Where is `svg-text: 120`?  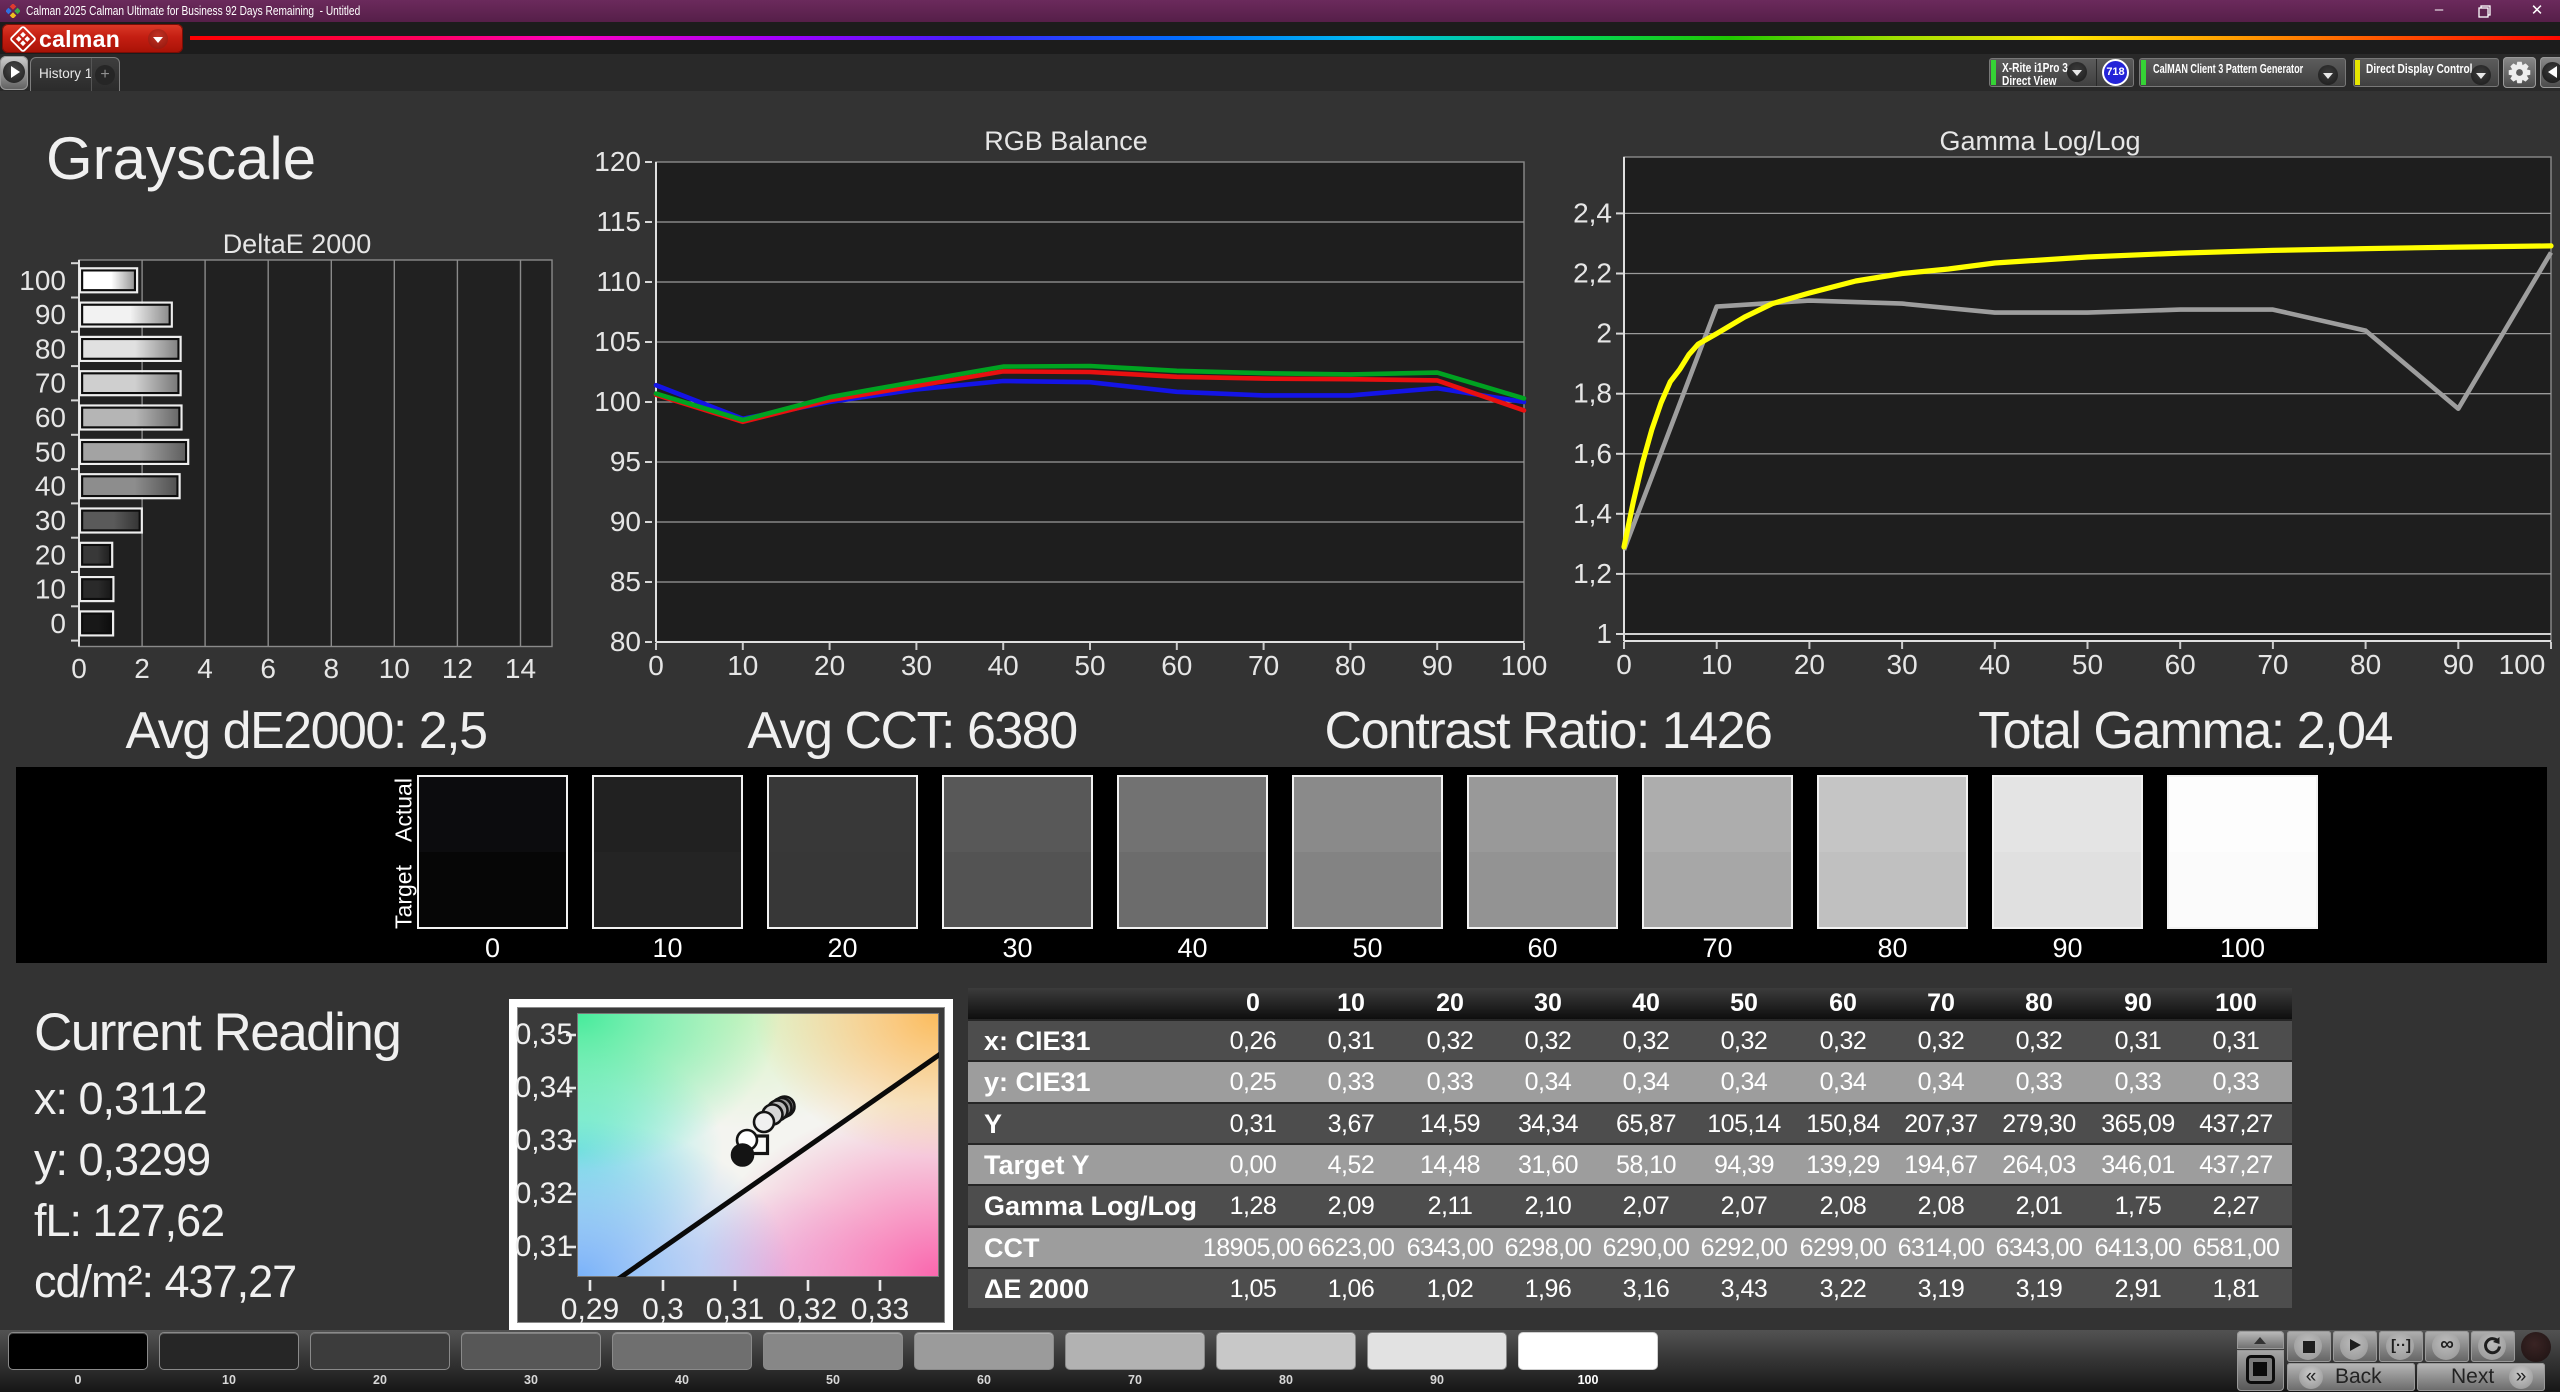 svg-text: 120 is located at coordinates (617, 161).